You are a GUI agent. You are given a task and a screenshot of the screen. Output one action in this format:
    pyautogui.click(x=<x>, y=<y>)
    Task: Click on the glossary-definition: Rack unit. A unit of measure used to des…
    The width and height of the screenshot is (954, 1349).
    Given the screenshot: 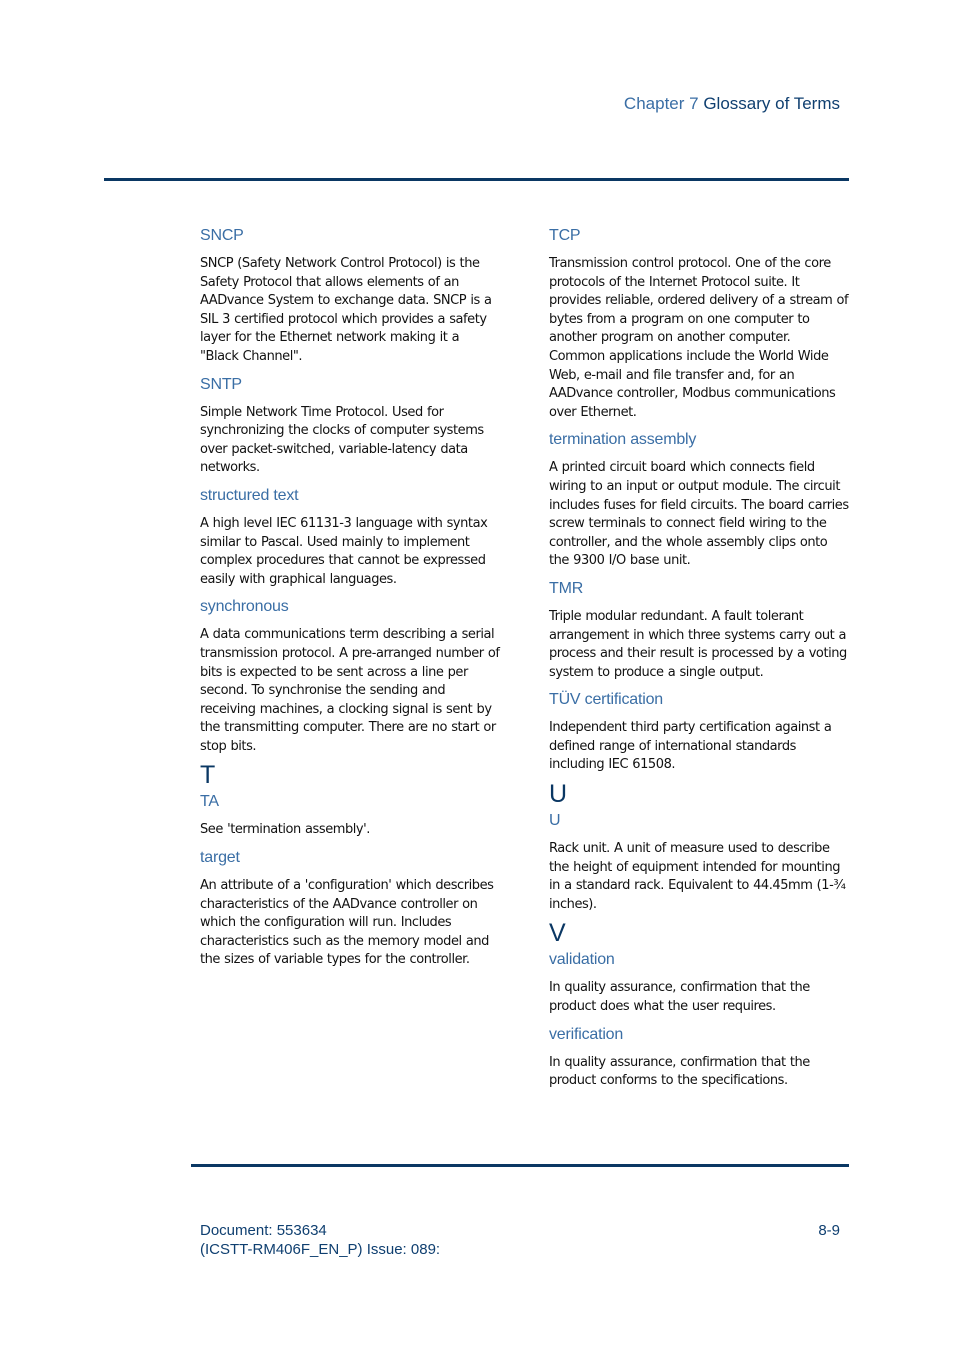 What is the action you would take?
    pyautogui.click(x=697, y=876)
    